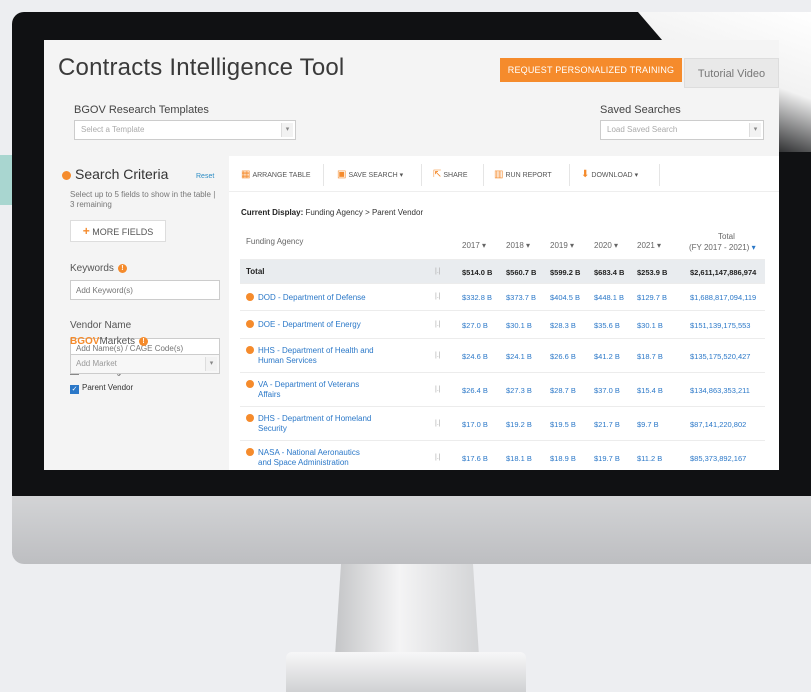 The width and height of the screenshot is (811, 692). I want to click on bar-chart-icon: ▥, so click(499, 174).